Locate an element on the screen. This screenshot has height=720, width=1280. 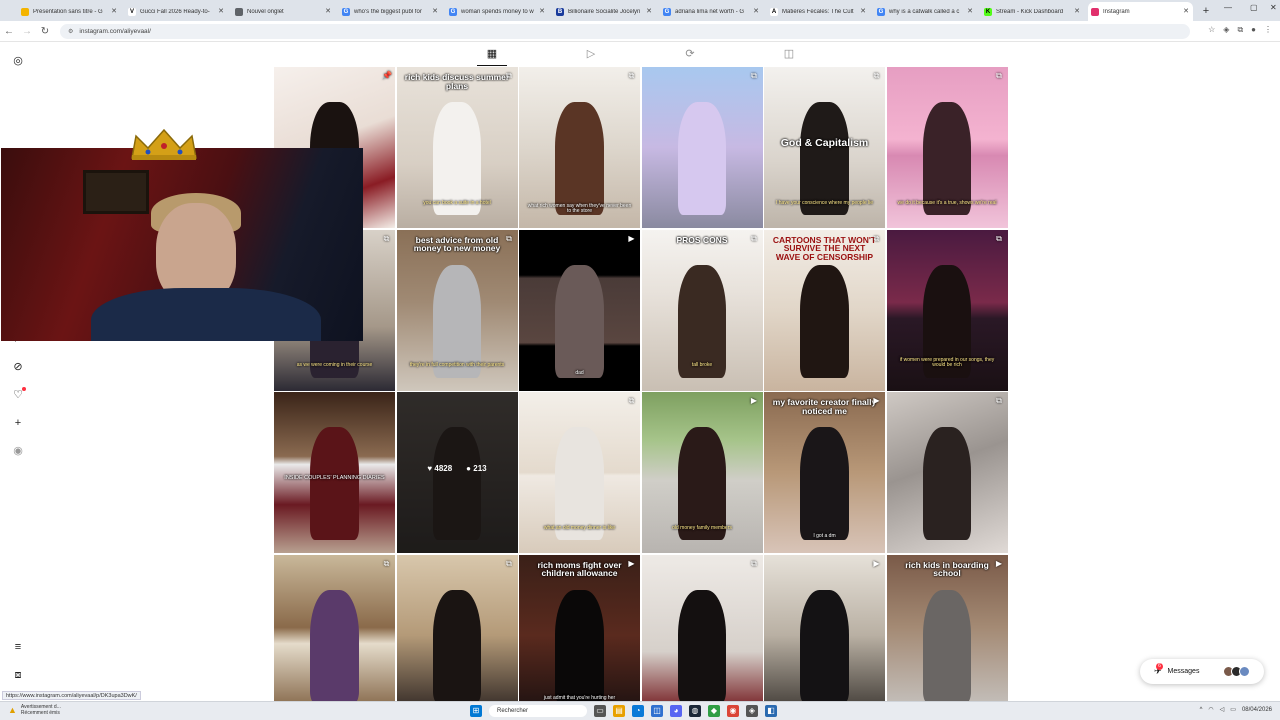
tab-reels-icon: ▷ is located at coordinates (591, 55).